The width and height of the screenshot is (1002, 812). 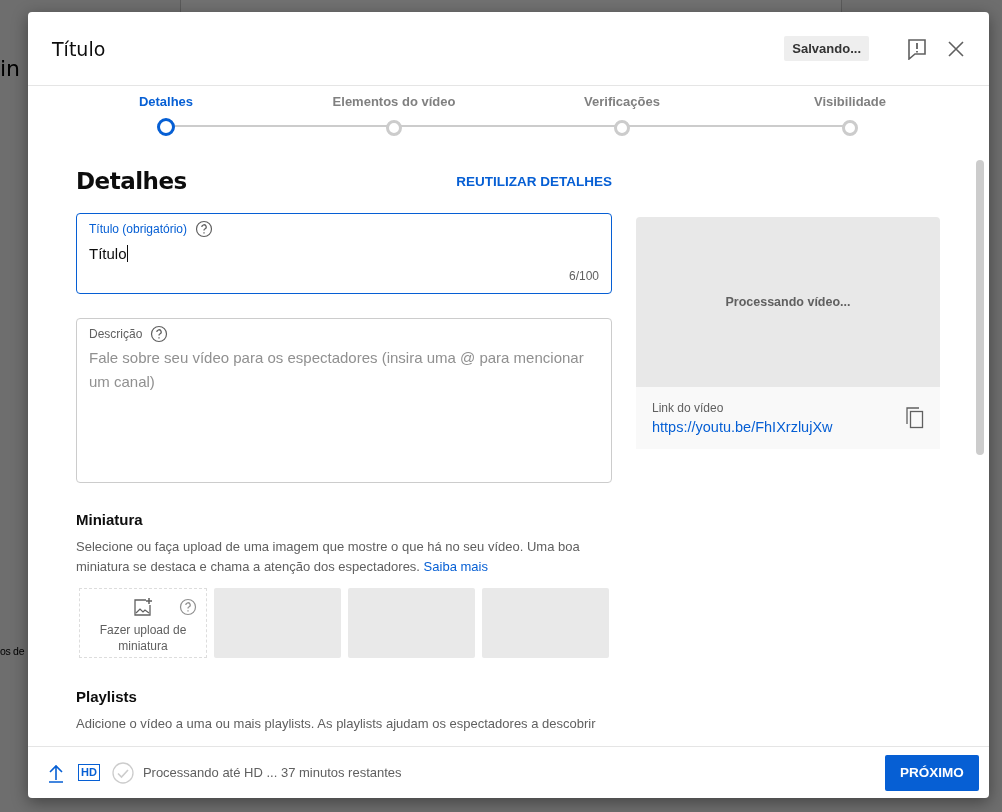 What do you see at coordinates (583, 276) in the screenshot?
I see `character-counter: 6/100` at bounding box center [583, 276].